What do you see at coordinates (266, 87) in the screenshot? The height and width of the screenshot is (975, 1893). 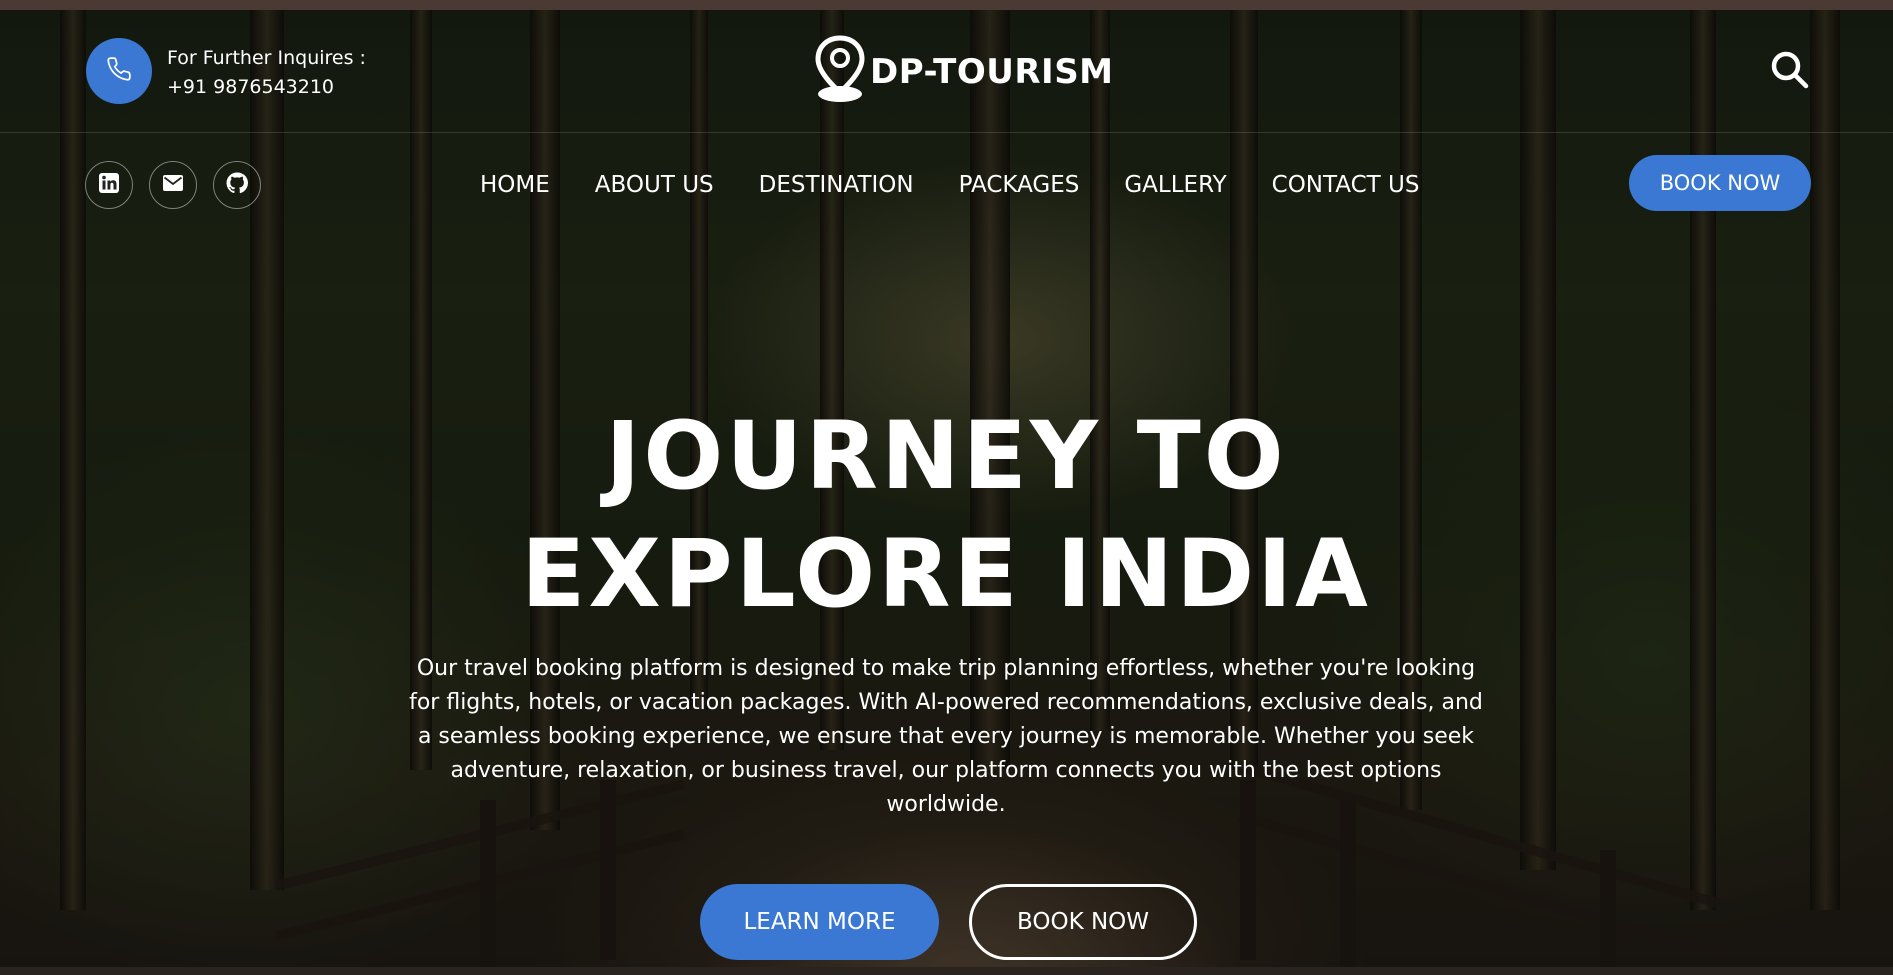 I see `phone-number: +91 9876543210` at bounding box center [266, 87].